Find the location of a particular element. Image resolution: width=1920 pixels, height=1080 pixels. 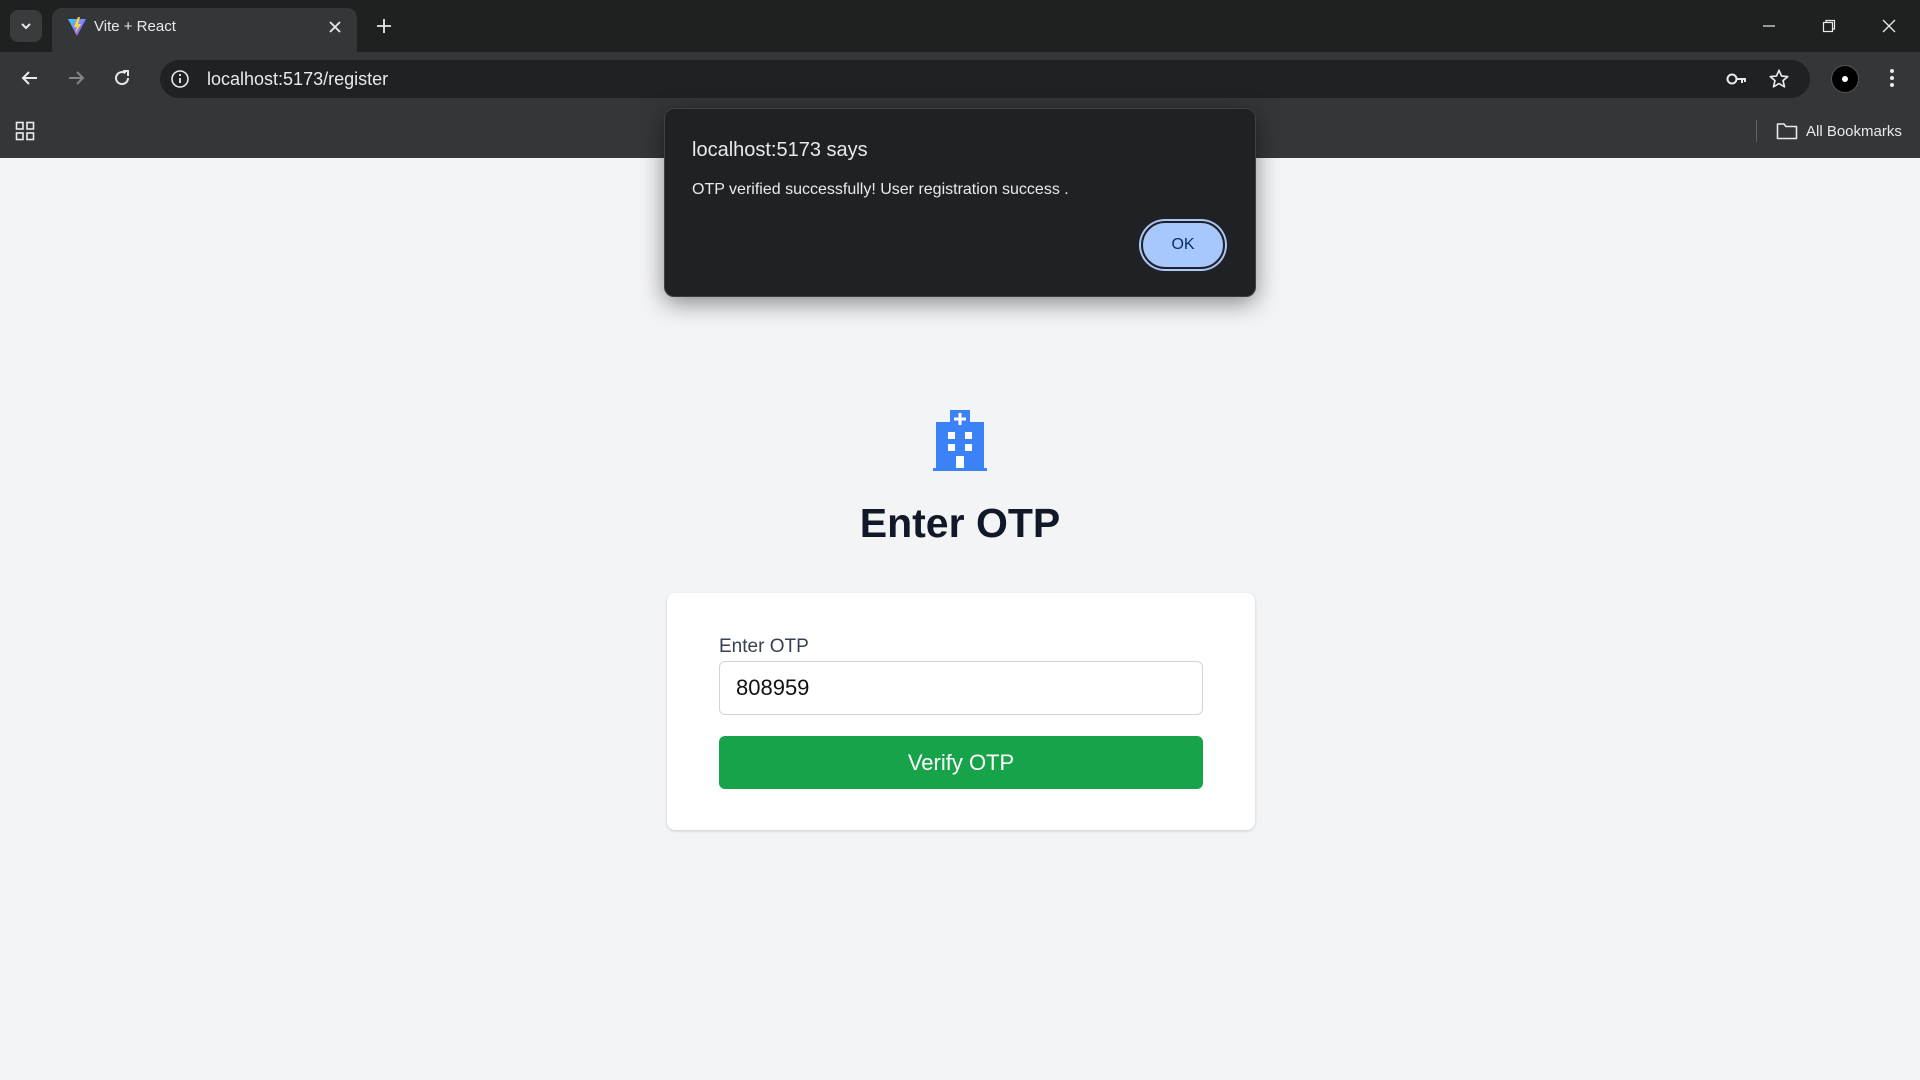

tab-title: Vite + React is located at coordinates (135, 26).